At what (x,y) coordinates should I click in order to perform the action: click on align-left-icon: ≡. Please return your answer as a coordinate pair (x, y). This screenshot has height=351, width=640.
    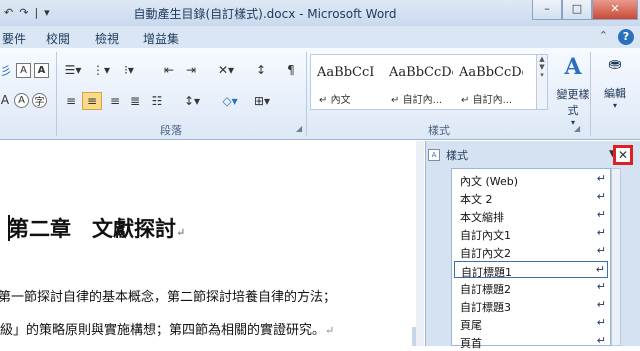
    Looking at the image, I should click on (71, 101).